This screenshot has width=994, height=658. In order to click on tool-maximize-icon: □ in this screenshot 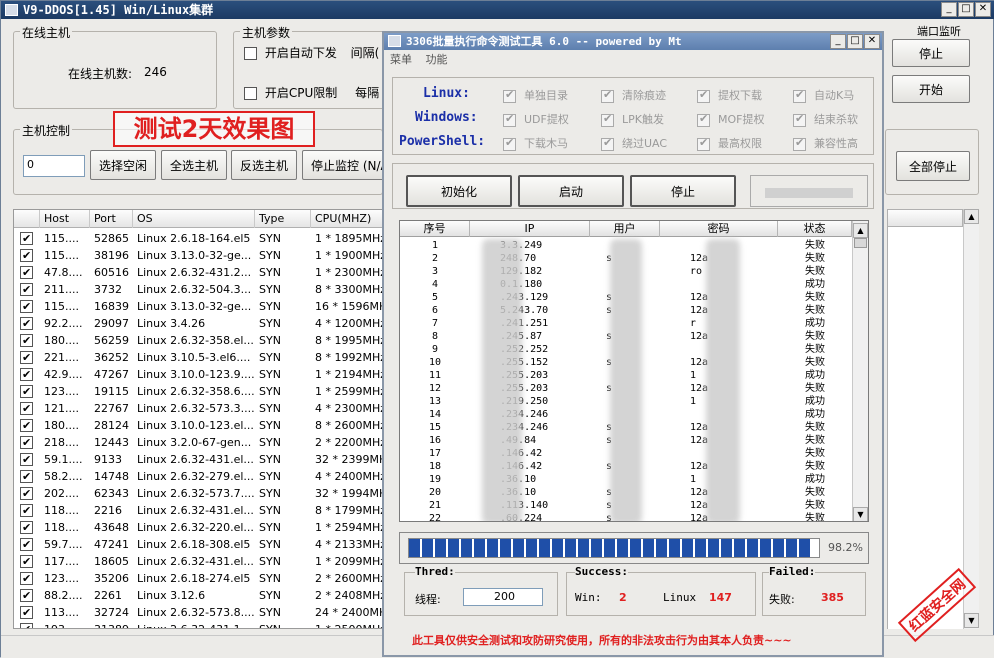, I will do `click(855, 41)`.